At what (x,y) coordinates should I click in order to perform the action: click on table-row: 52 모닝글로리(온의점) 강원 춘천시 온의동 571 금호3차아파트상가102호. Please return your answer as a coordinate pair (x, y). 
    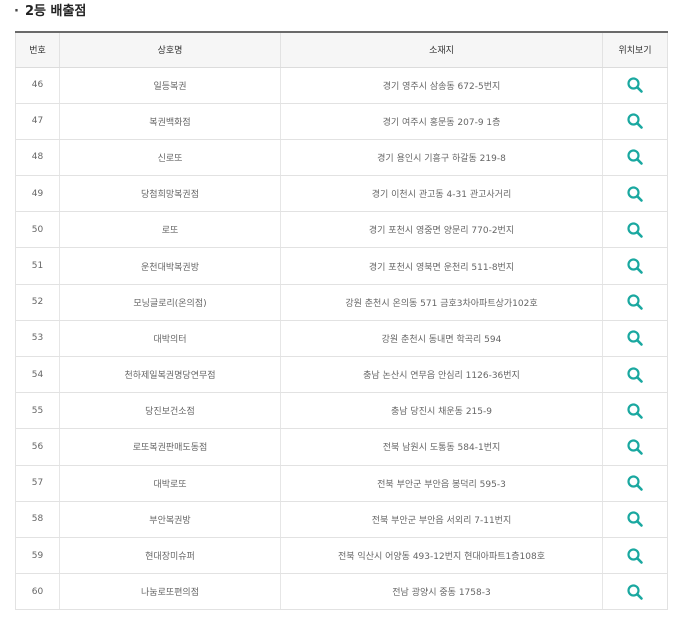
    Looking at the image, I should click on (341, 302).